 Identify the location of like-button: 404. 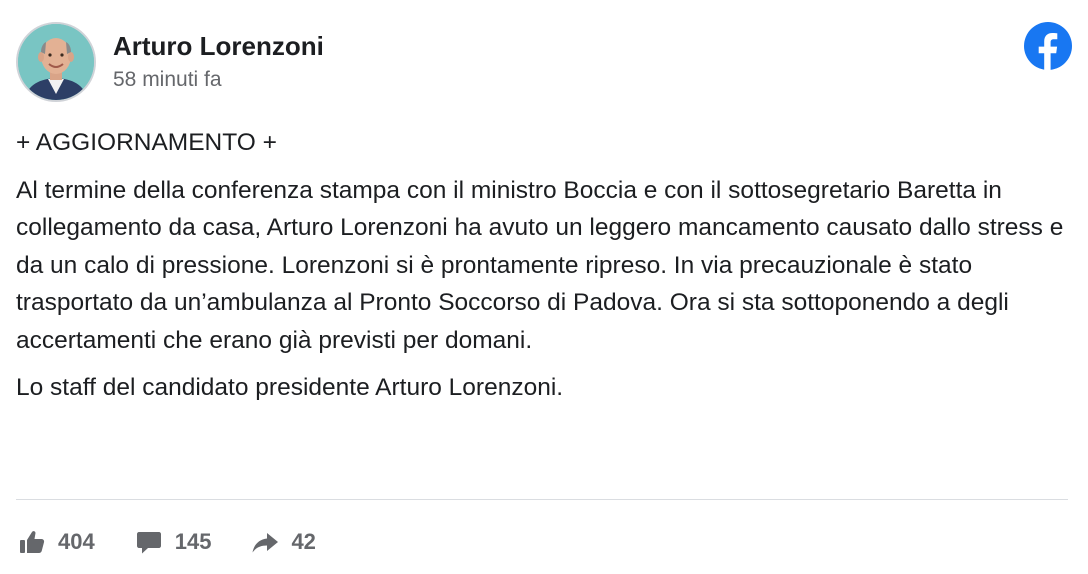
(56, 542).